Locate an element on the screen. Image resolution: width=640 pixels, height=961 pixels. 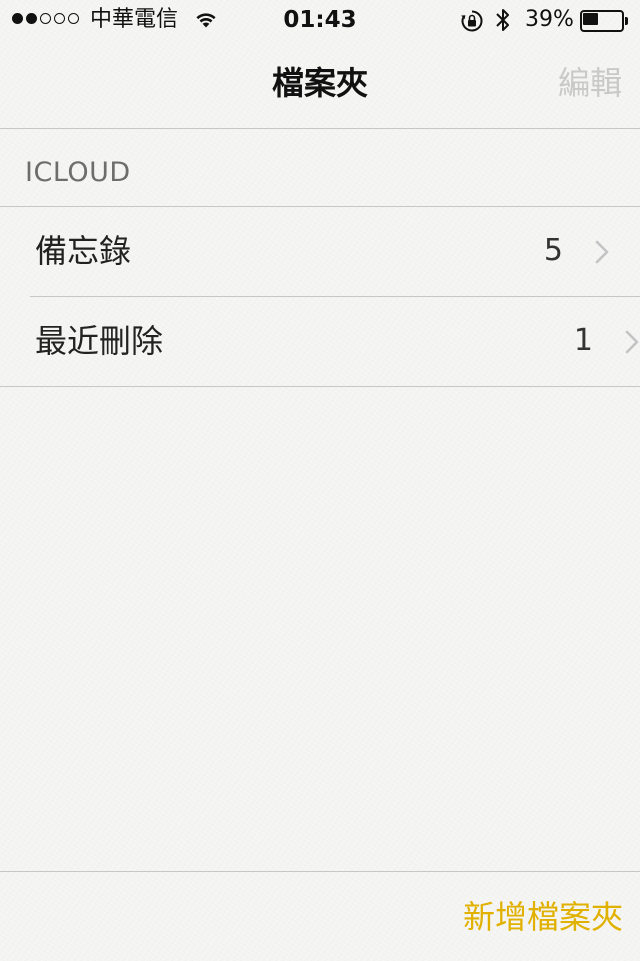
folder-name: 備忘錄 is located at coordinates (83, 251).